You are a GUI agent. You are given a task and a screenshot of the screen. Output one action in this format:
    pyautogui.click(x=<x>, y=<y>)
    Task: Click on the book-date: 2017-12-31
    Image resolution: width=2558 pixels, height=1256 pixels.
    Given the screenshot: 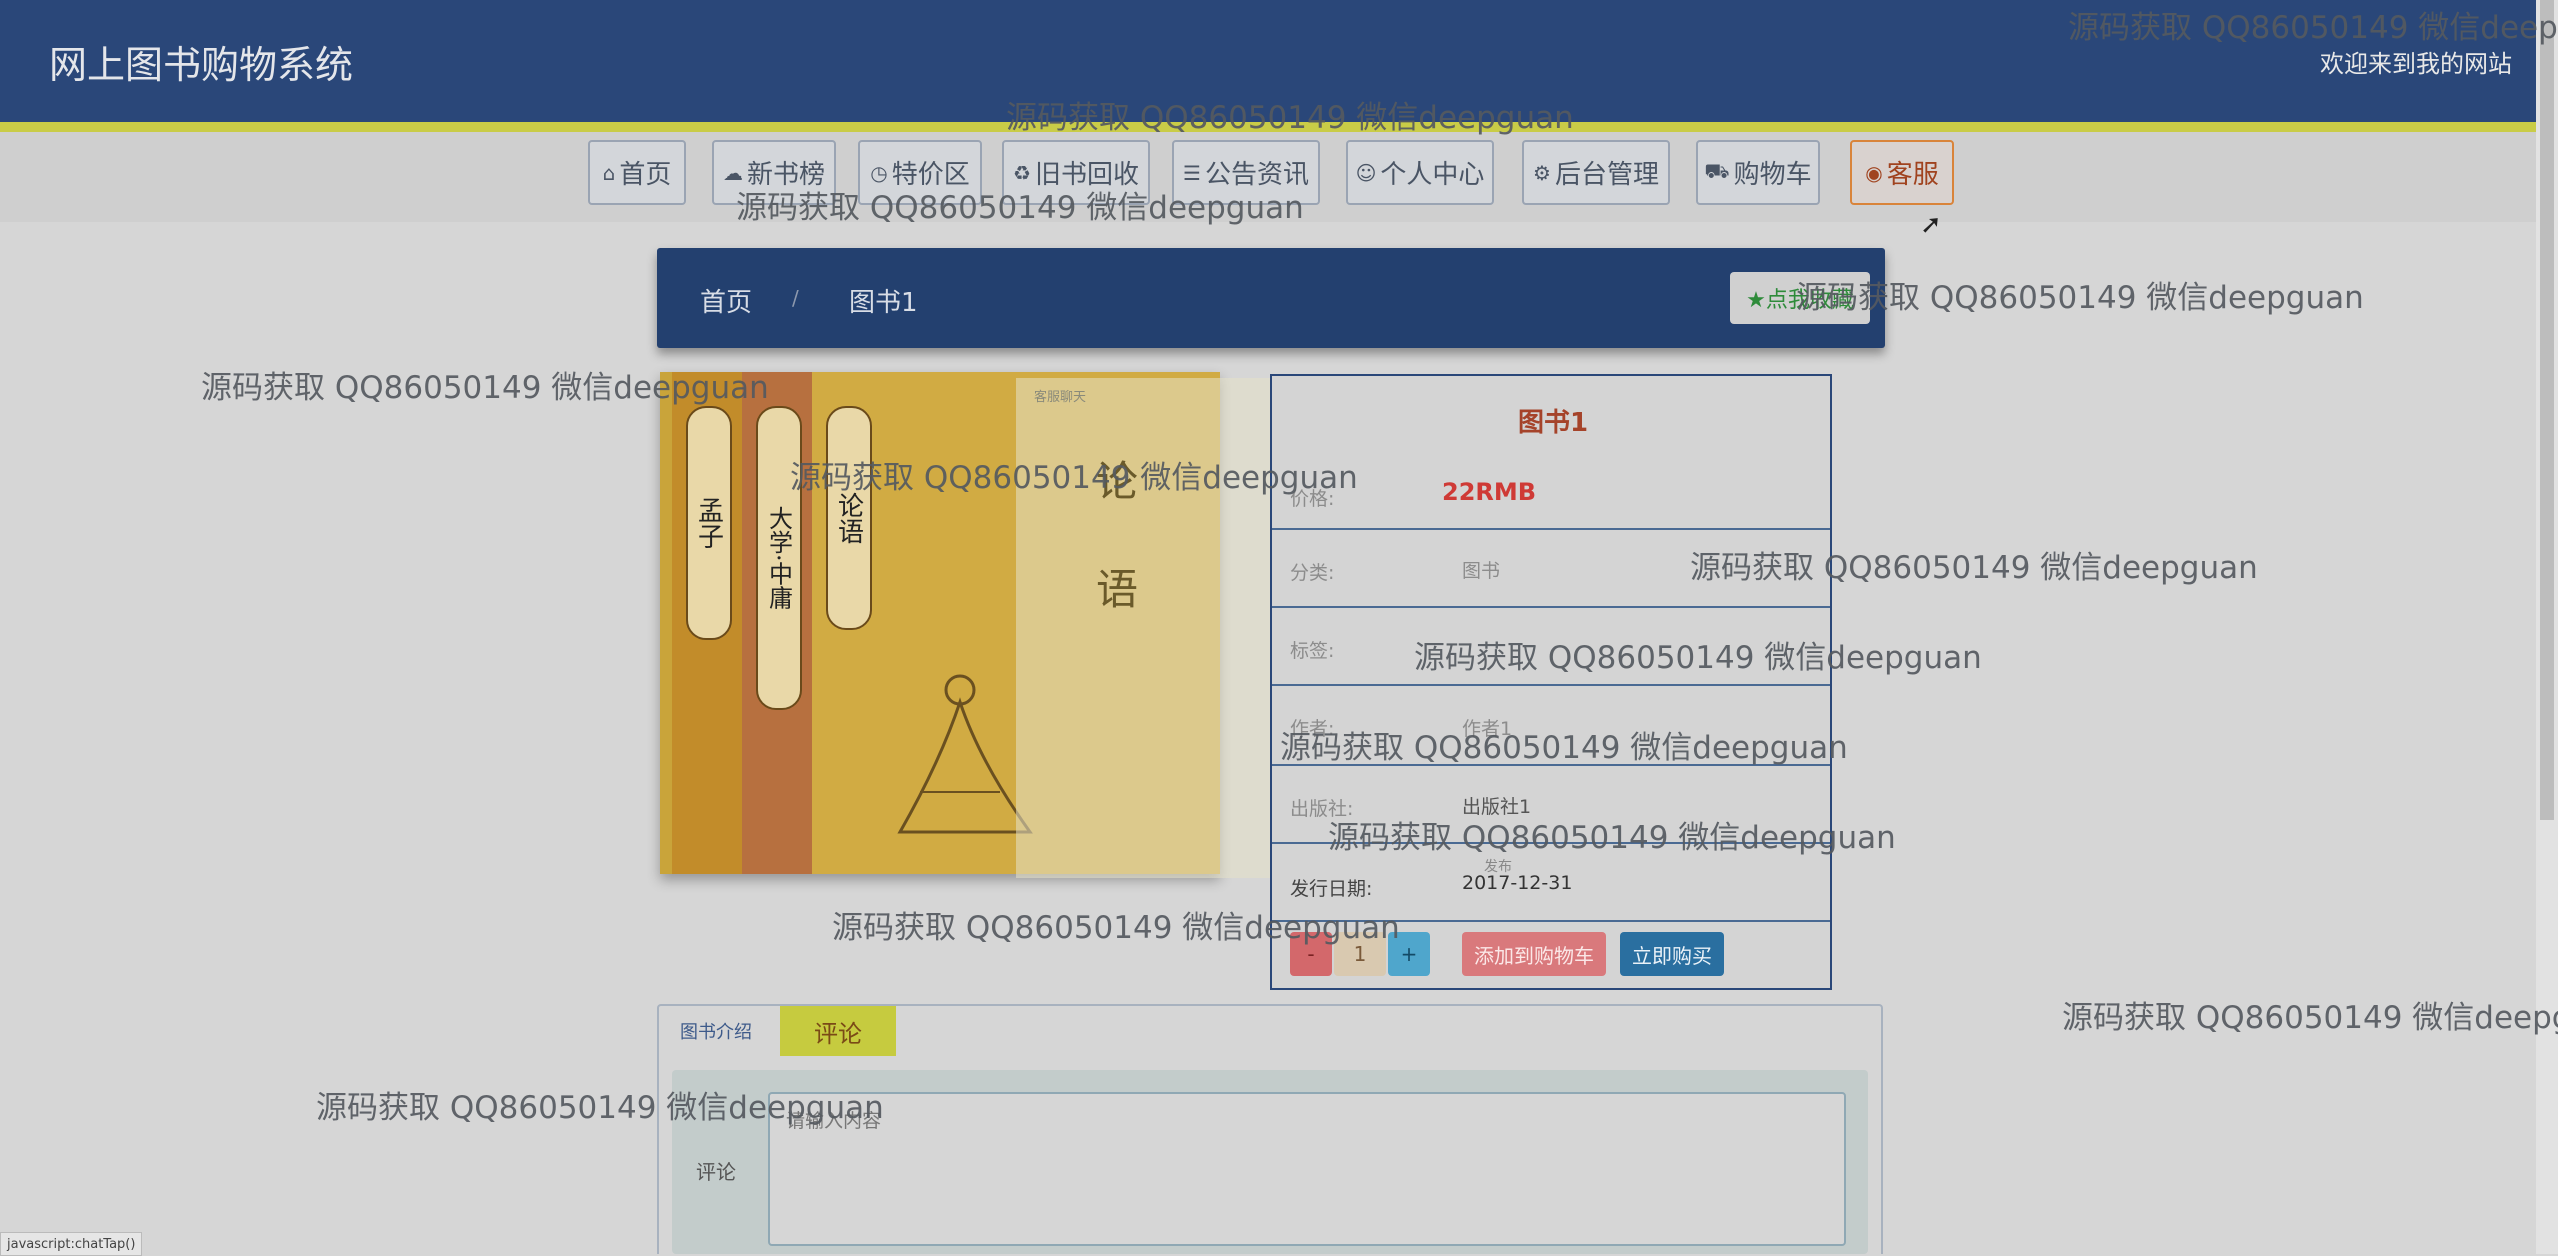 What is the action you would take?
    pyautogui.click(x=1517, y=883)
    